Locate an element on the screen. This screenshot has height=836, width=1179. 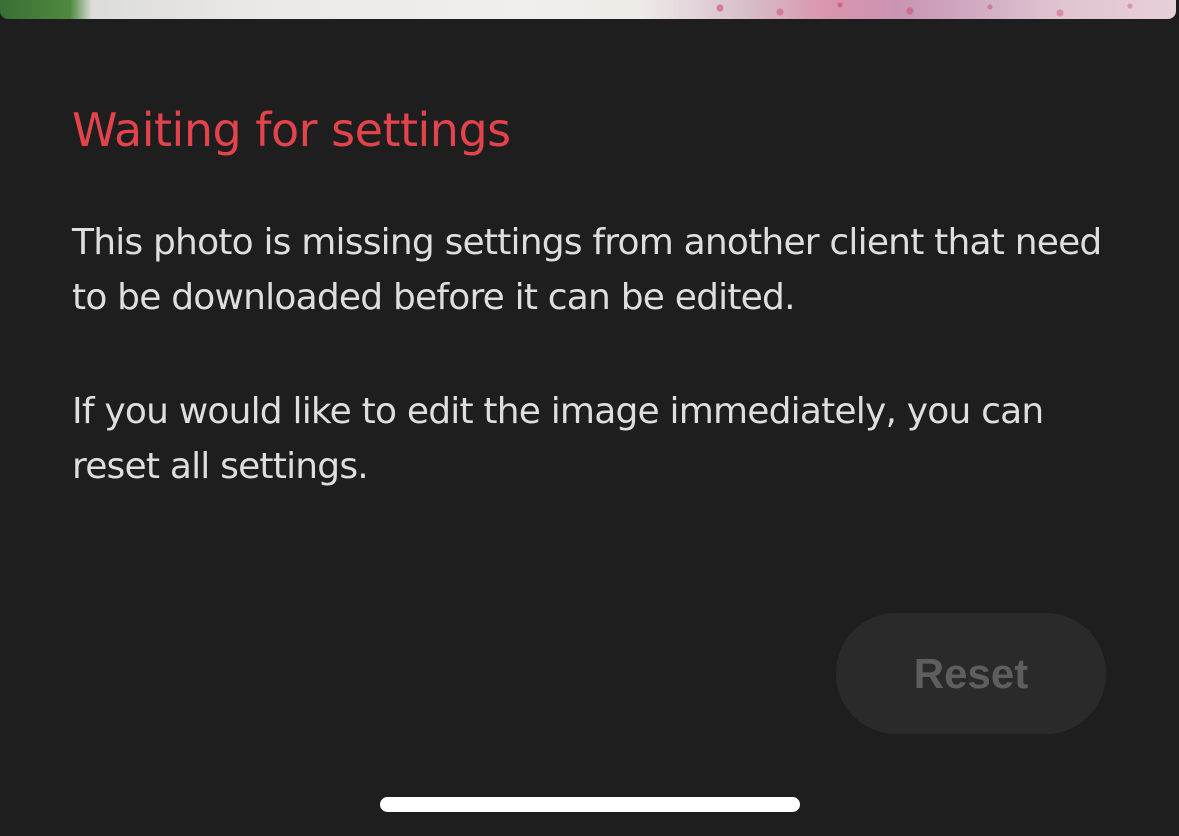
dialog-title: Waiting for settings is located at coordinates (291, 130).